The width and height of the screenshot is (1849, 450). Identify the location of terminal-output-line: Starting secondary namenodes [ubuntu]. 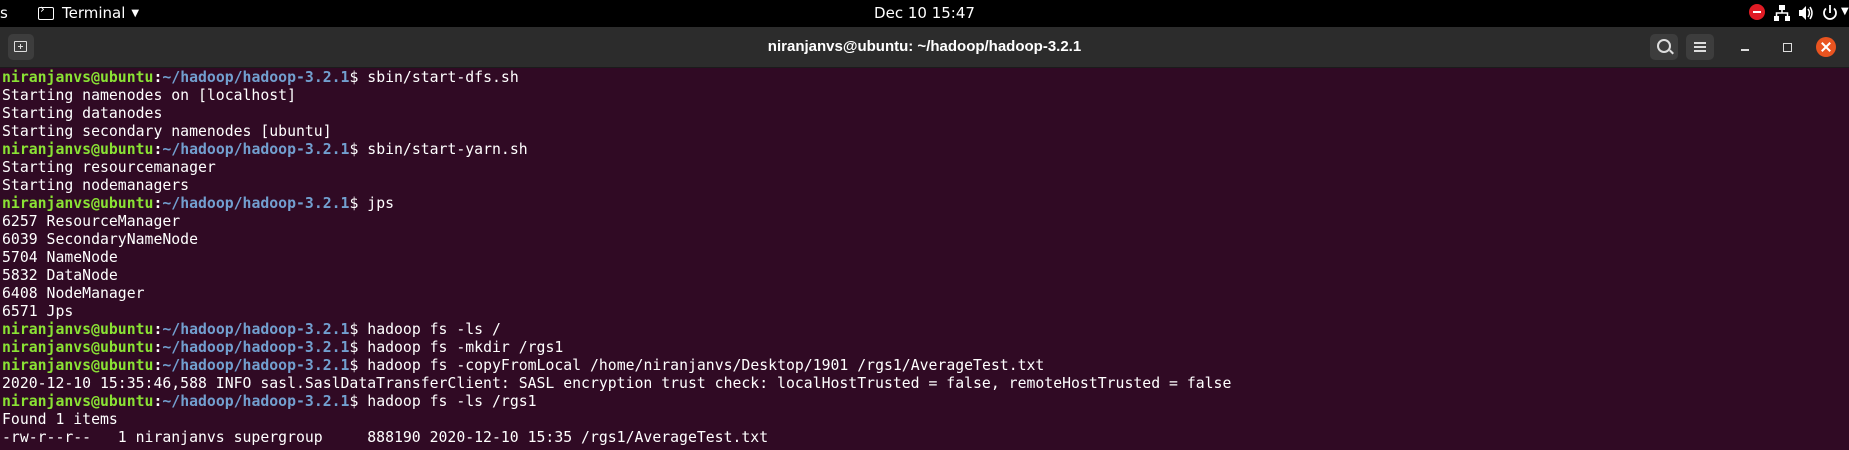
(167, 131).